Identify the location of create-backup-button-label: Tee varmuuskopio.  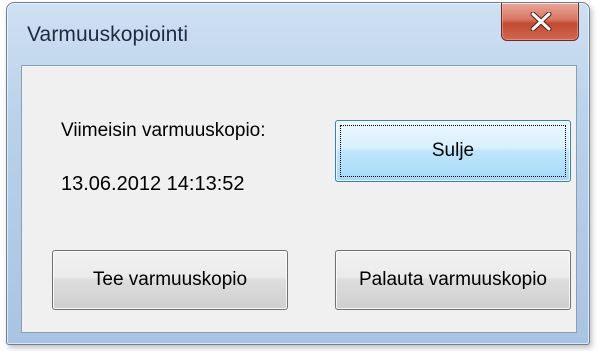
(170, 279).